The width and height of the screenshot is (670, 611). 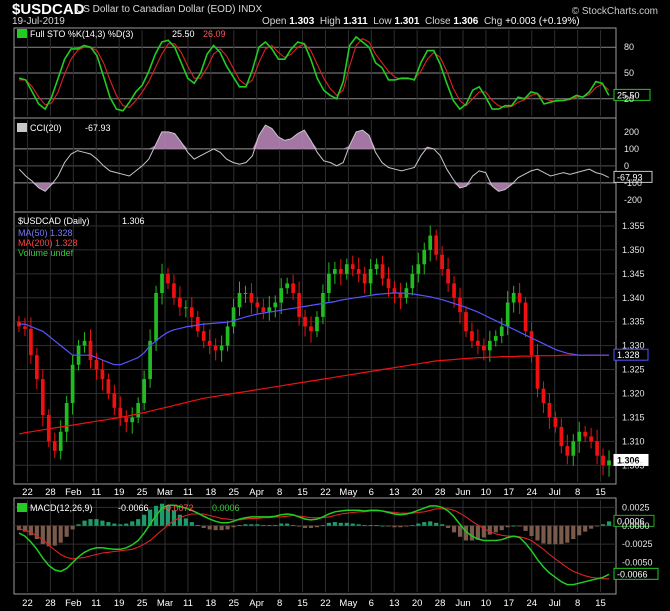 I want to click on cci-legend-swatch, so click(x=22, y=127).